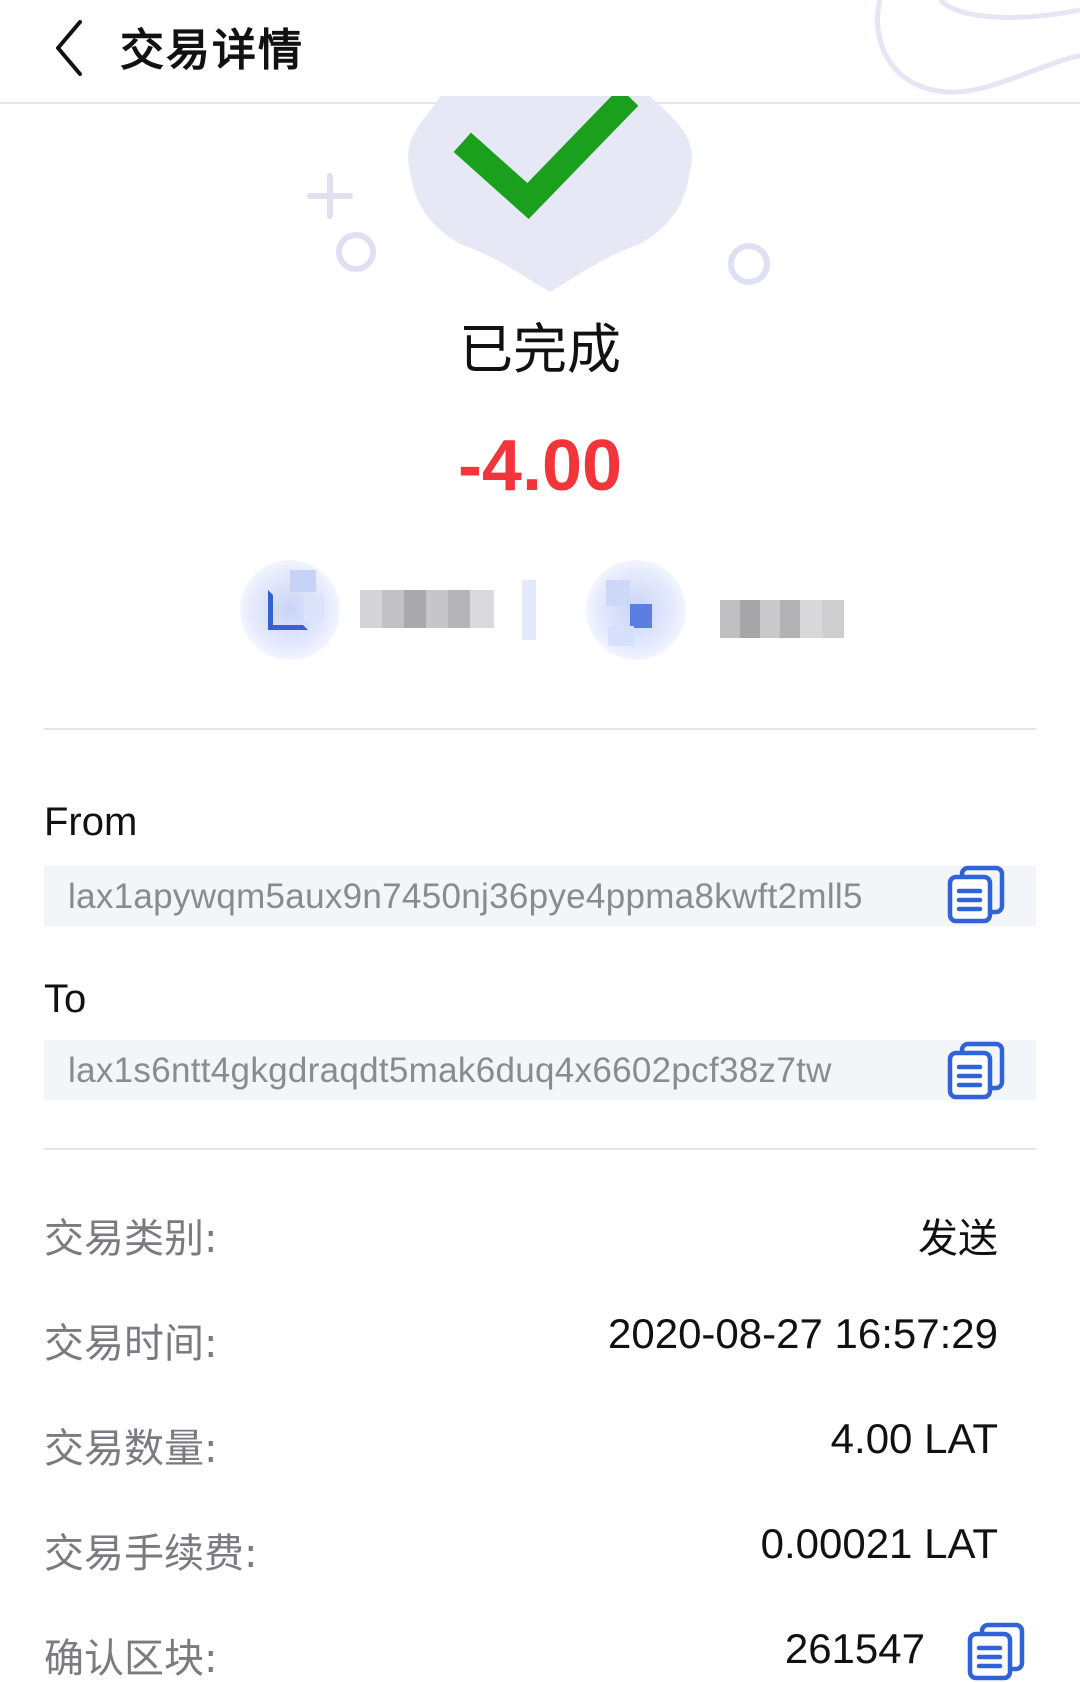  I want to click on copy-block-button, so click(996, 1650).